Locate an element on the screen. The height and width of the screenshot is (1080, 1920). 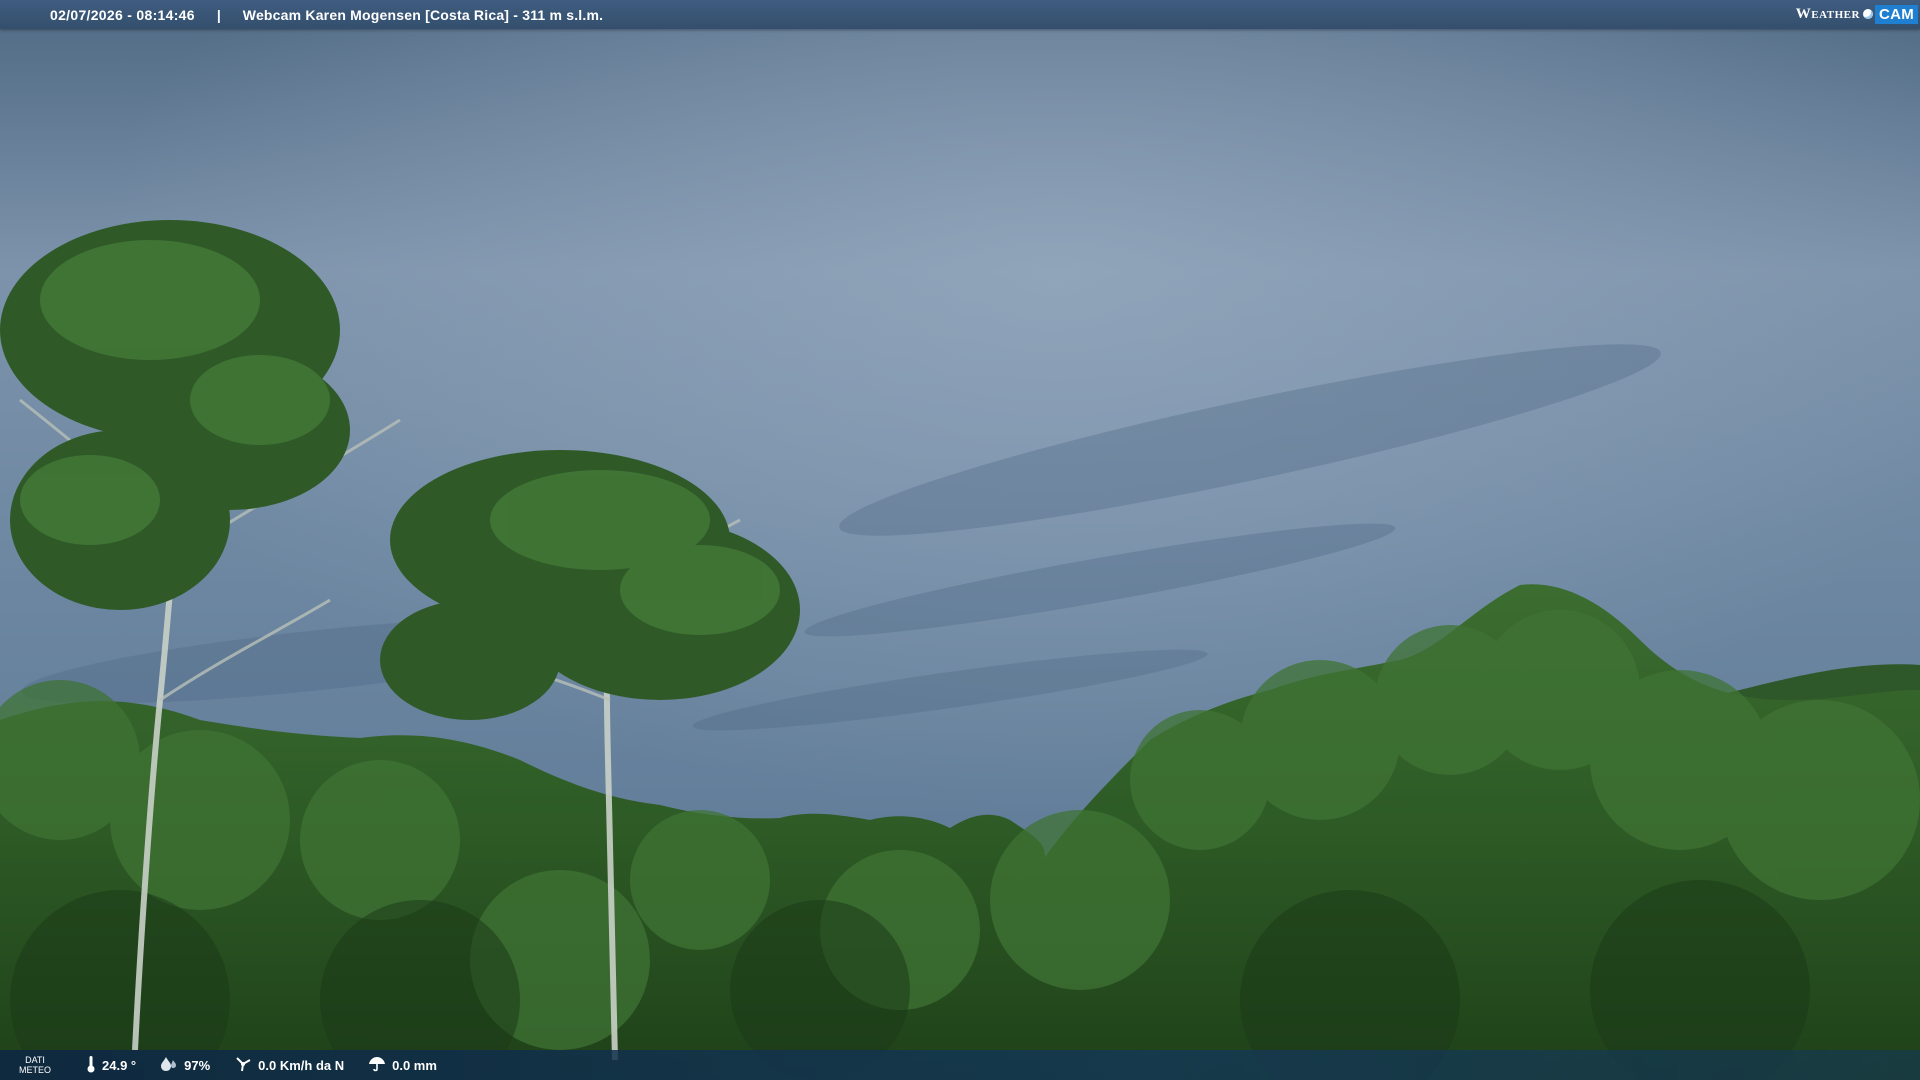
humidity-reading: 97% is located at coordinates (185, 1065).